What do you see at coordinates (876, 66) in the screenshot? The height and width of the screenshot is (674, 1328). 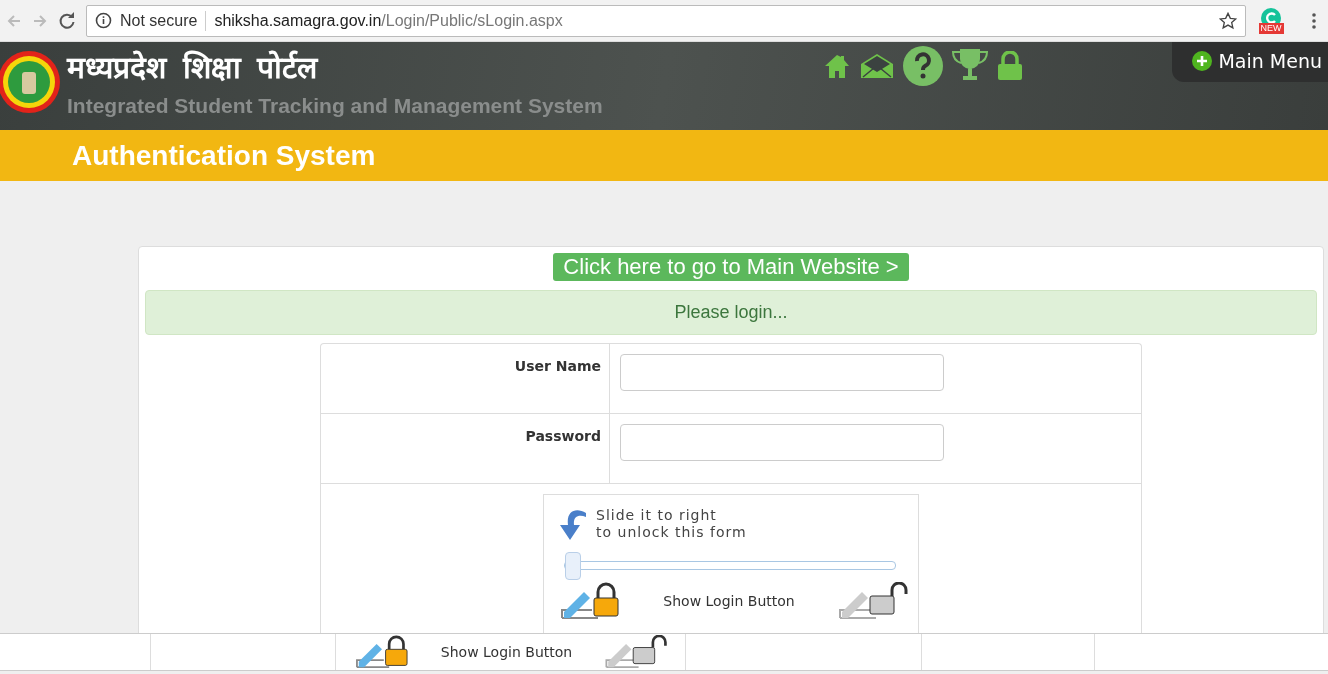 I see `envelope-icon` at bounding box center [876, 66].